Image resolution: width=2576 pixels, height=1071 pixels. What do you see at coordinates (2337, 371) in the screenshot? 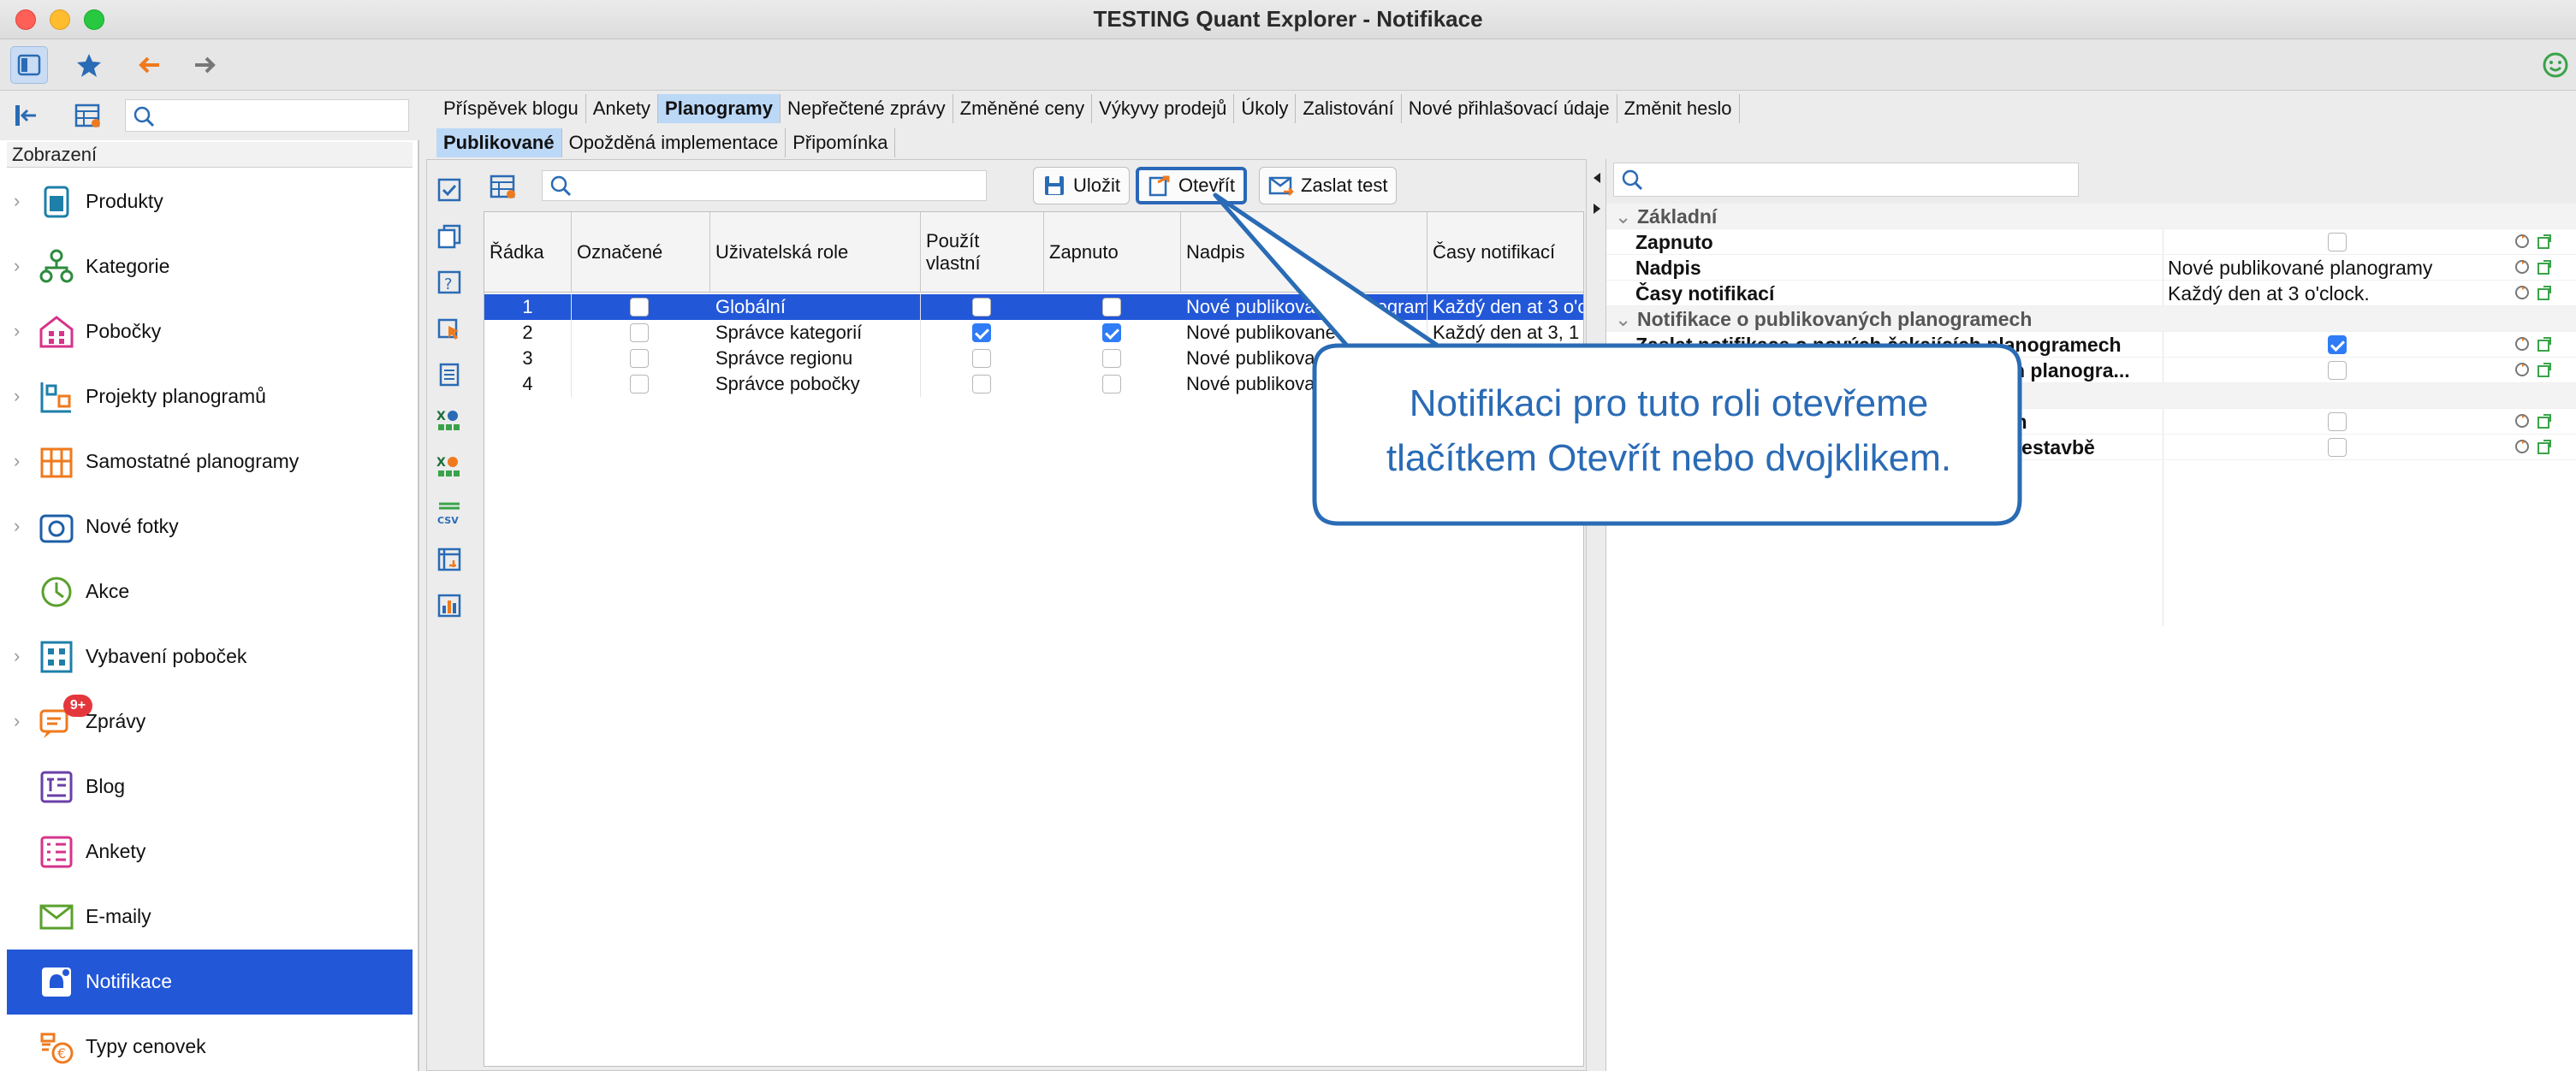
I see `property-p2-checkbox` at bounding box center [2337, 371].